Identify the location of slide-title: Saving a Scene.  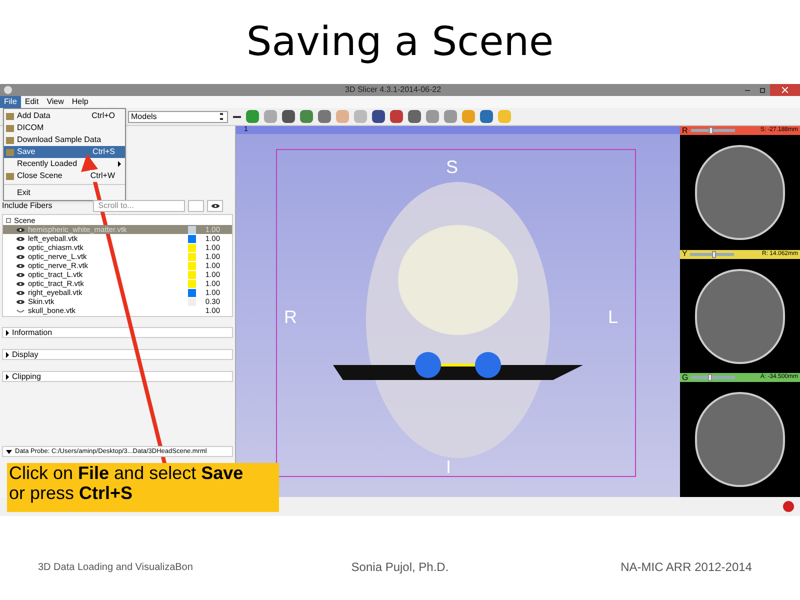
(400, 42).